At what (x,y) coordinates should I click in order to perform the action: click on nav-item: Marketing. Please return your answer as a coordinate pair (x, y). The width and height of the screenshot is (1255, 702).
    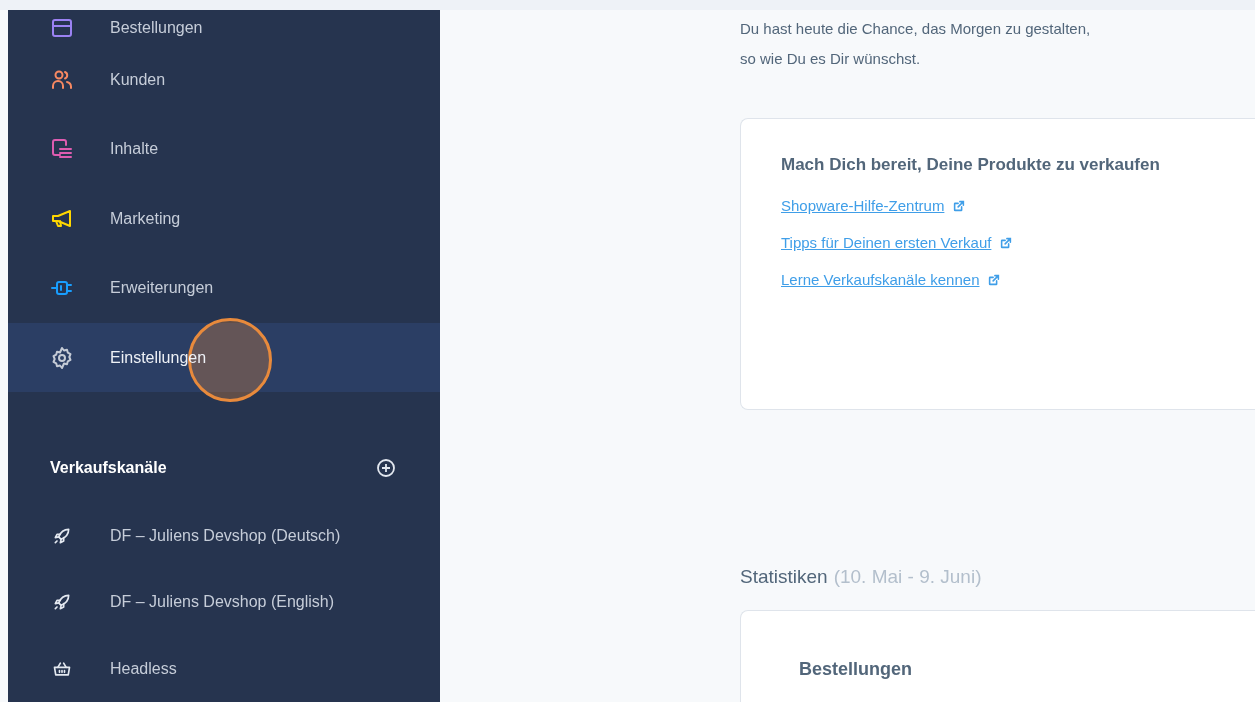
    Looking at the image, I should click on (224, 219).